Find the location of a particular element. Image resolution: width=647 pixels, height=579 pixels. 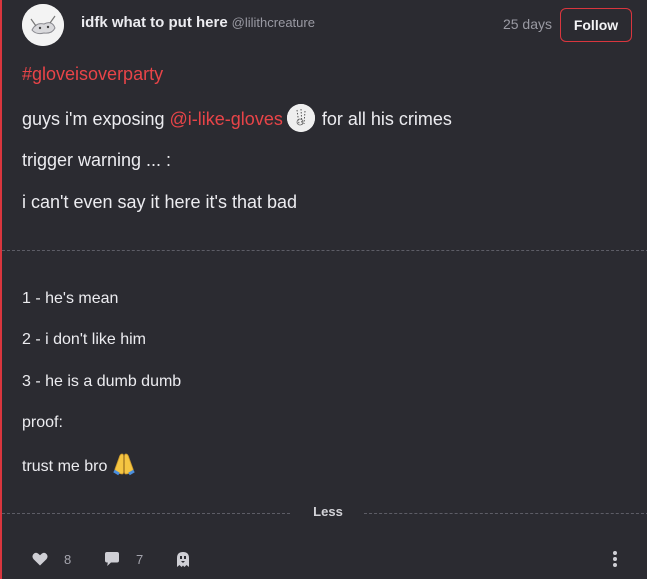

author-handle: @lilithcreature is located at coordinates (273, 22).